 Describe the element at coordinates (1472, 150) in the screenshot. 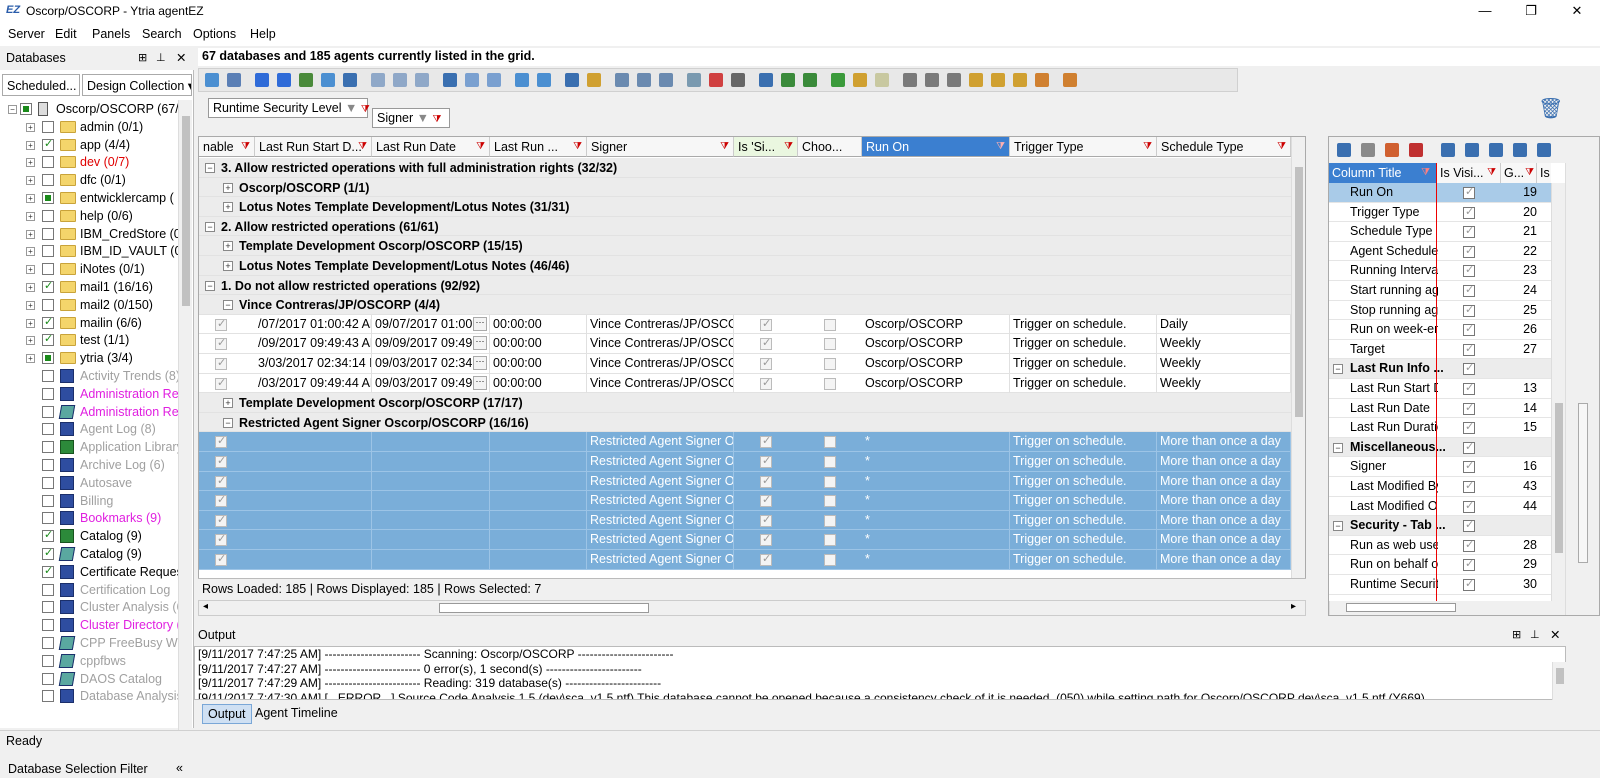

I see `move-up-icon` at that location.